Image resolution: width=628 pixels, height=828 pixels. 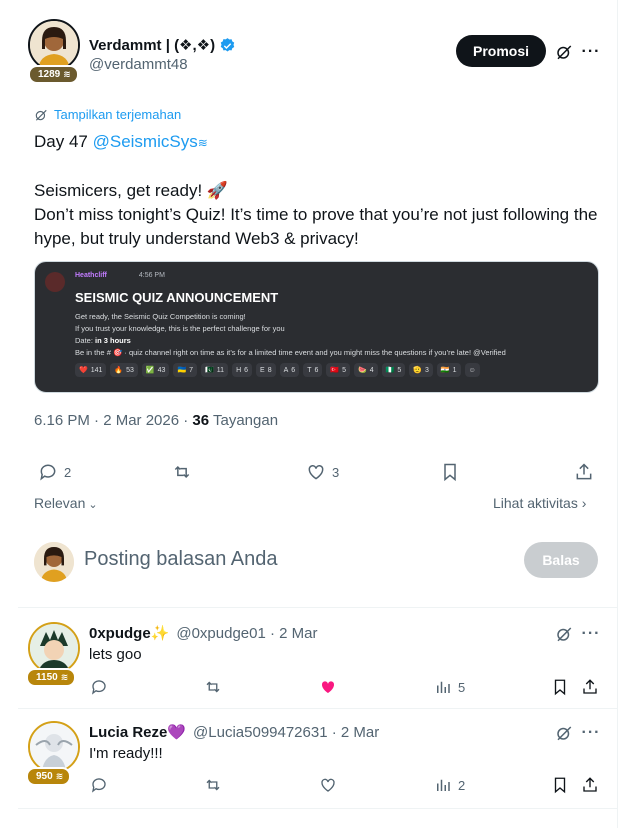 I want to click on embed-reaction: 🇳🇬 5, so click(x=393, y=370).